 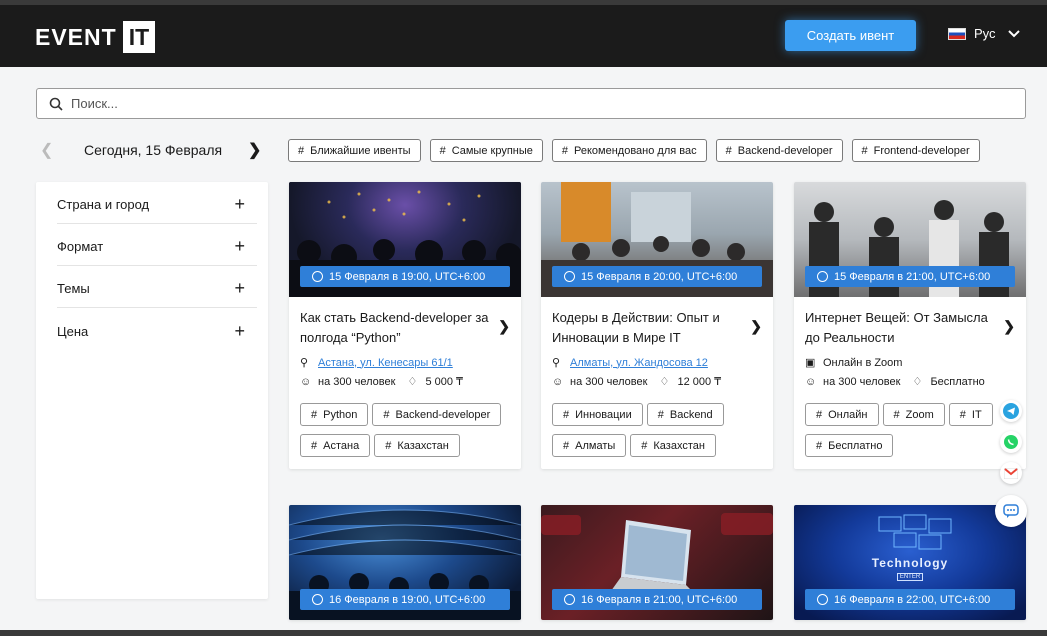 I want to click on chip-label: Frontend-developer, so click(x=921, y=150).